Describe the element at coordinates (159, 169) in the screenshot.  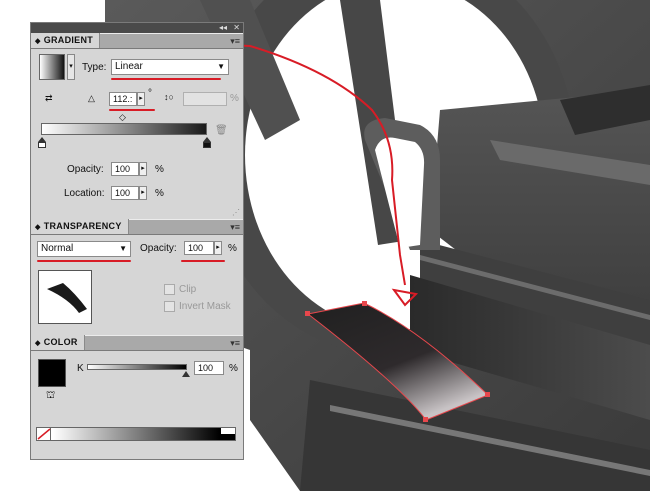
I see `opacity-unit: %` at that location.